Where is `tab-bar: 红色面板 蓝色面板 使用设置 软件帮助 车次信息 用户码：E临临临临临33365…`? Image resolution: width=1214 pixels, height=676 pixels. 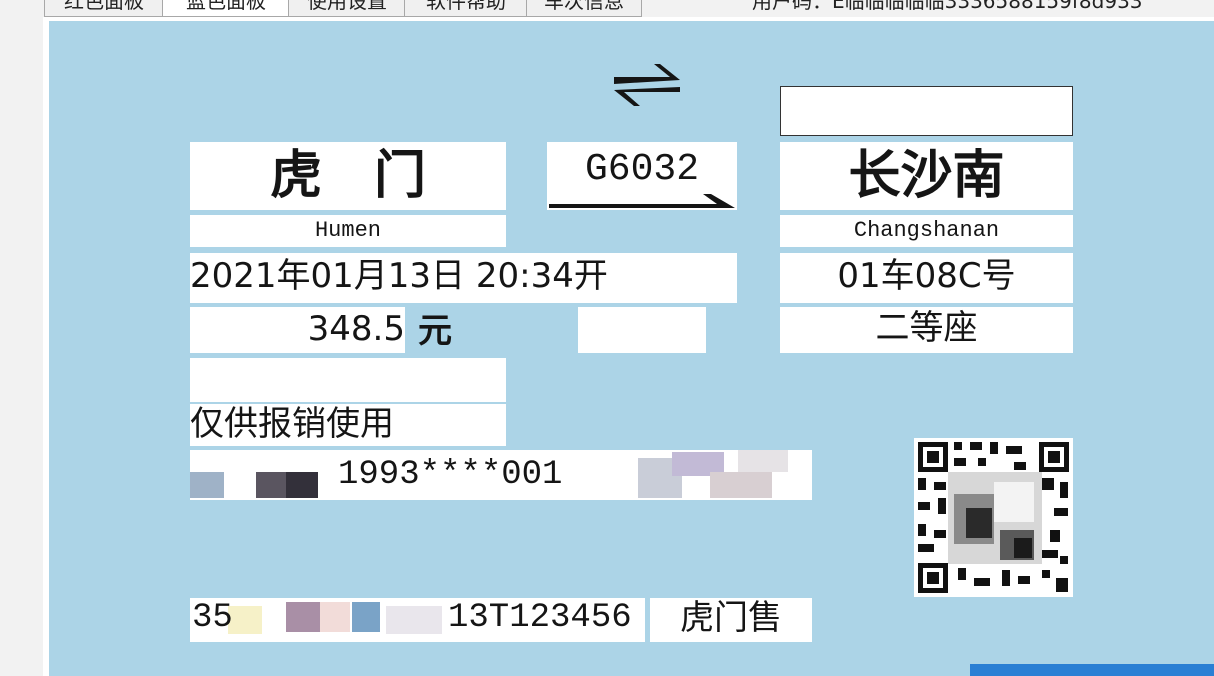
tab-bar: 红色面板 蓝色面板 使用设置 软件帮助 车次信息 用户码：E临临临临临33365… is located at coordinates (607, 9).